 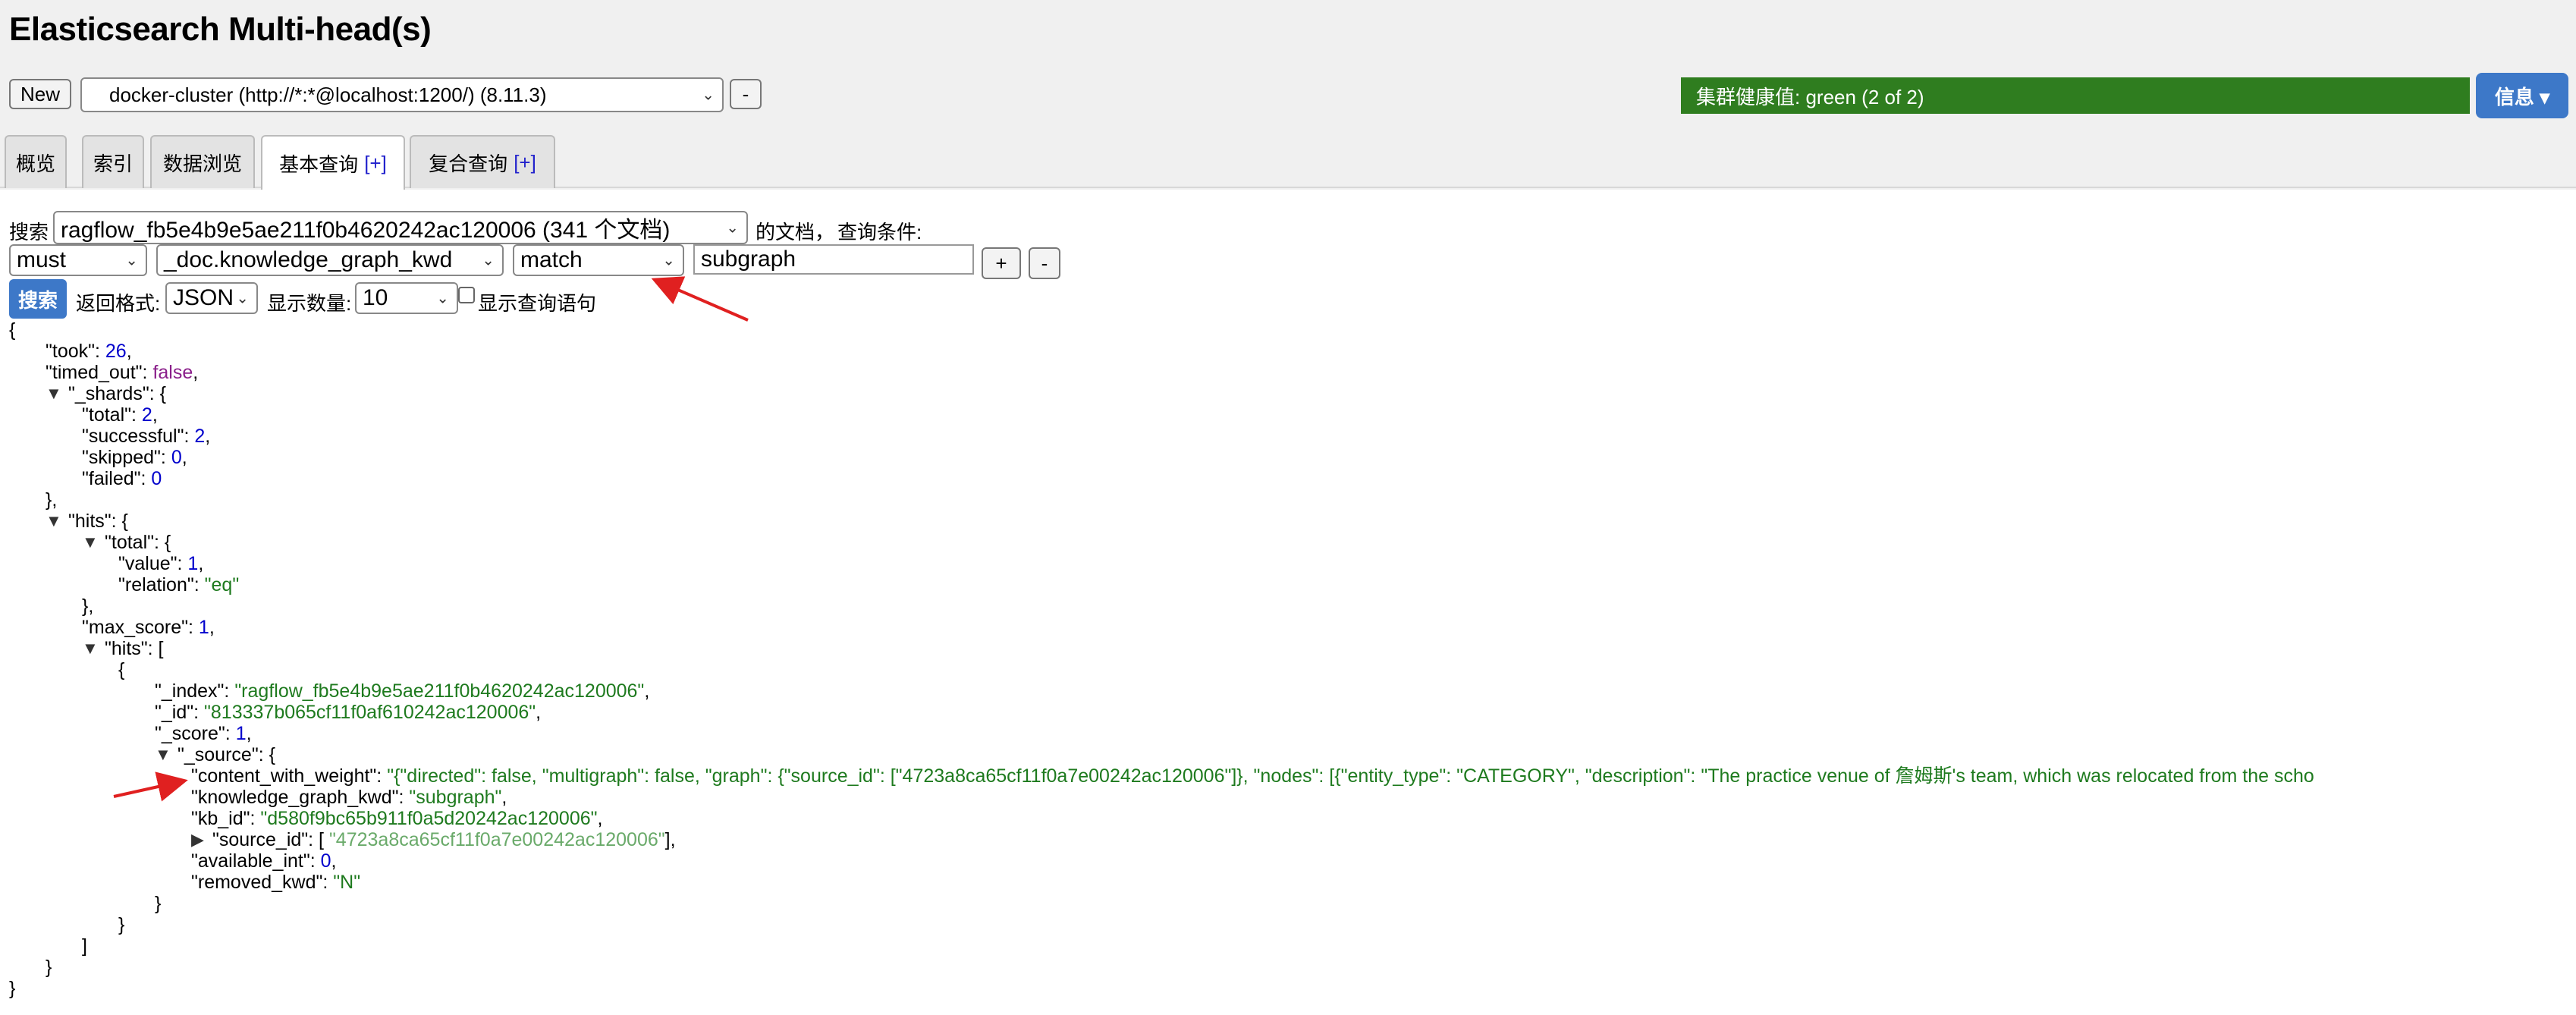 What do you see at coordinates (2522, 95) in the screenshot?
I see `info-button: 信息 ▾` at bounding box center [2522, 95].